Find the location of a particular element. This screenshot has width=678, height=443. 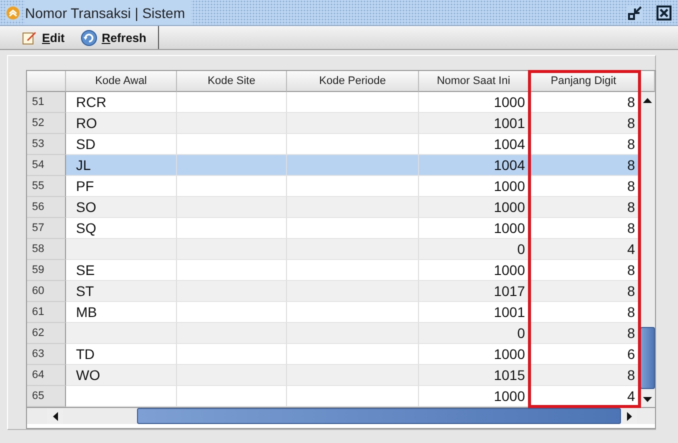

row-number: 64 is located at coordinates (46, 375).